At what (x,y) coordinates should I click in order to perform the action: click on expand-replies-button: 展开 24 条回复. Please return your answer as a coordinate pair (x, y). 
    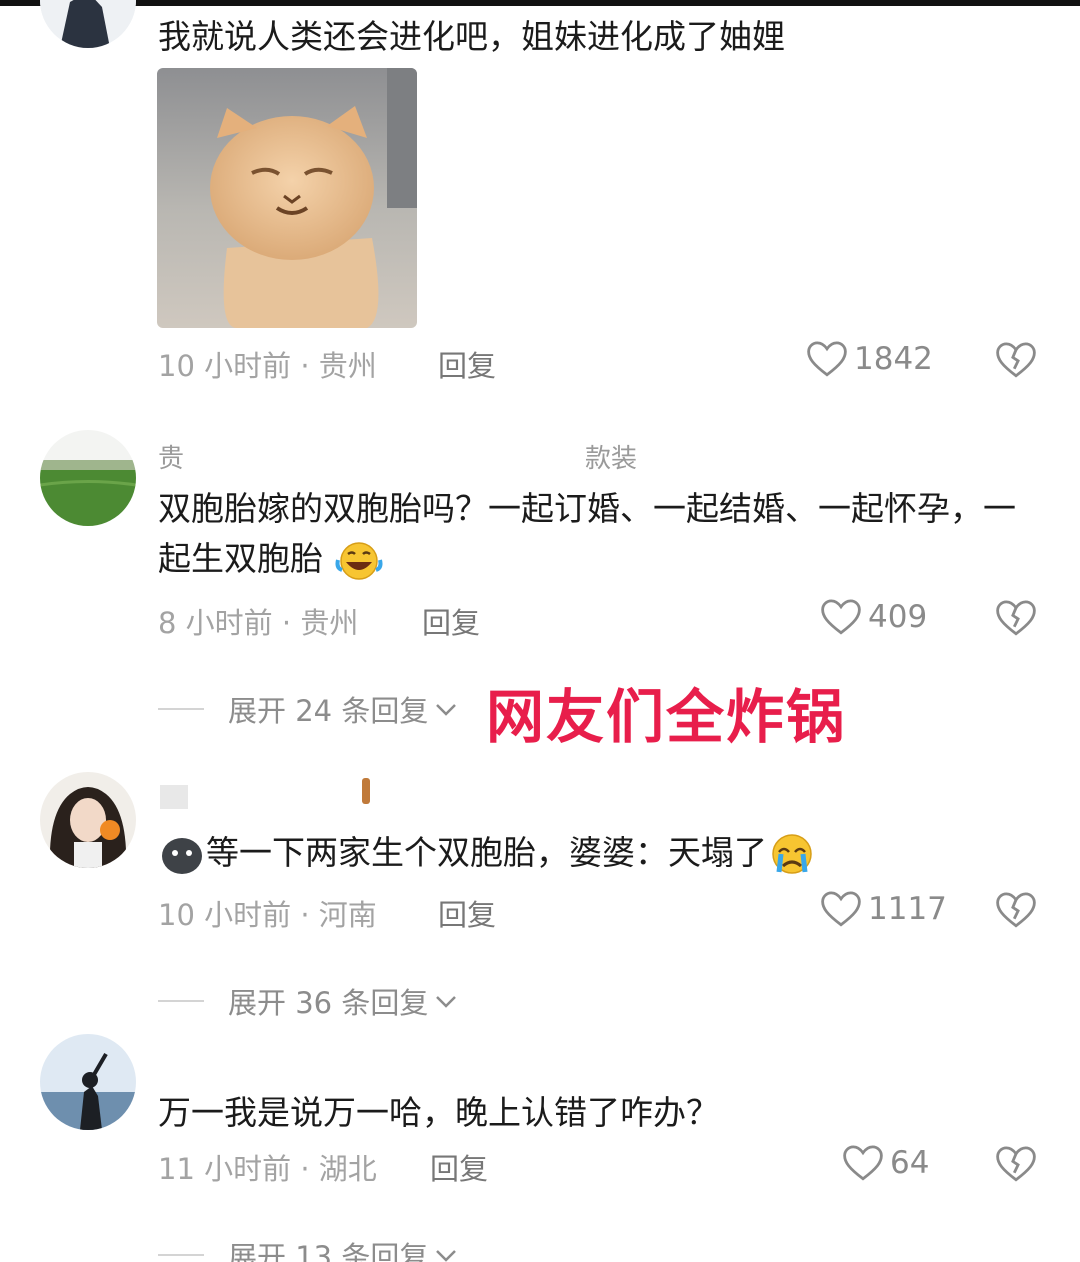
    Looking at the image, I should click on (309, 709).